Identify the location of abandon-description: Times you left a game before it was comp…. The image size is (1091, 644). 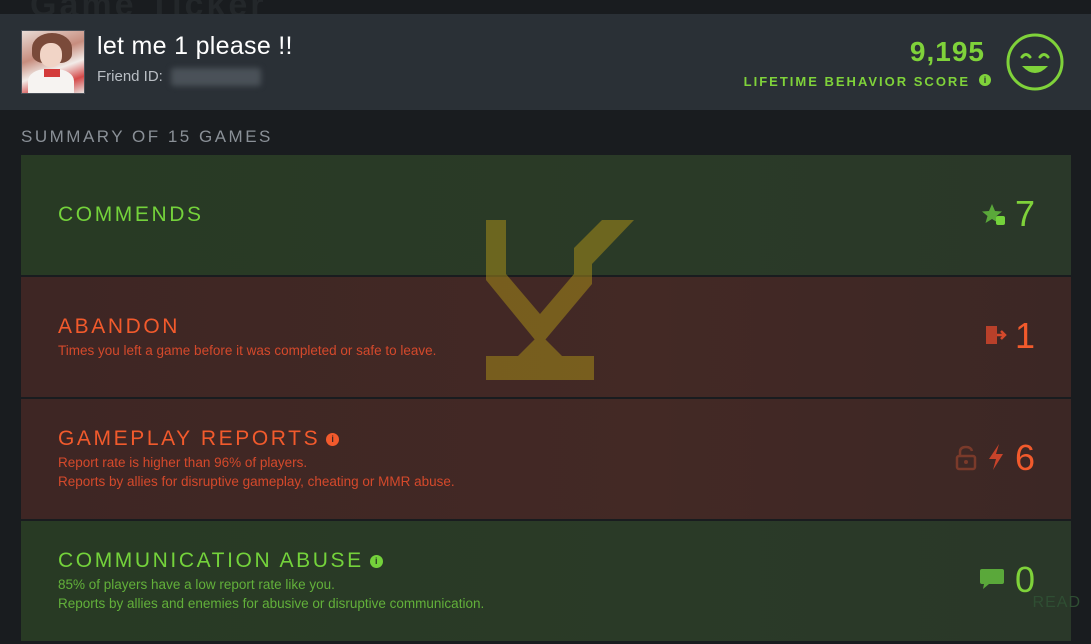
(247, 350).